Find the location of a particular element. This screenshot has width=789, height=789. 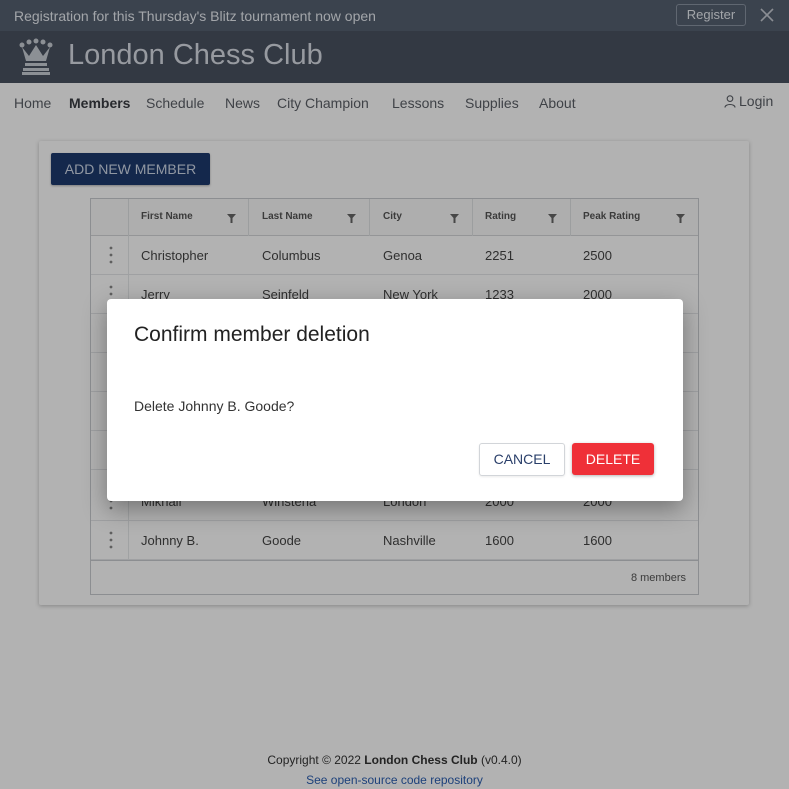

dialog-message: Delete Johnny B. Goode? is located at coordinates (214, 406).